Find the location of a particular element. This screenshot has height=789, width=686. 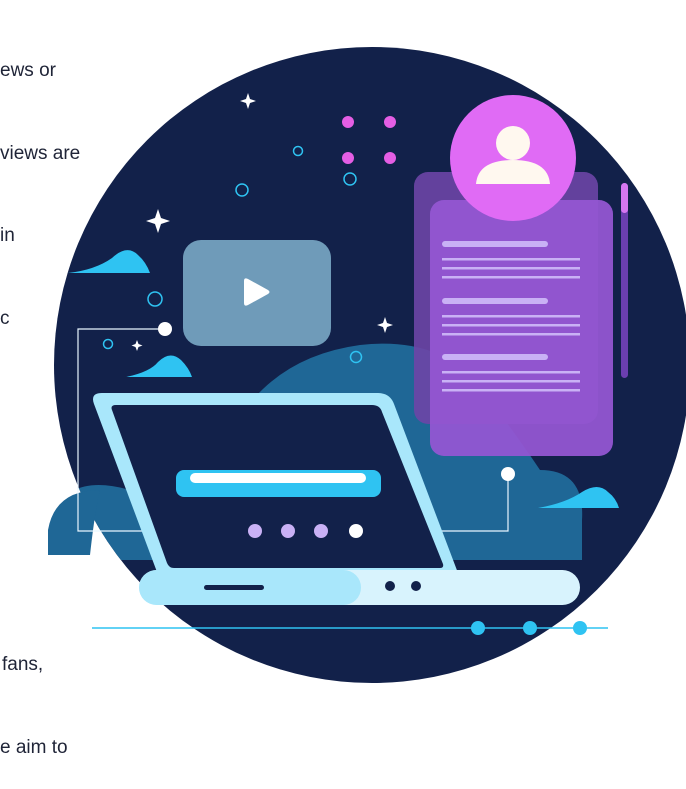

laptop-base is located at coordinates (359, 587).